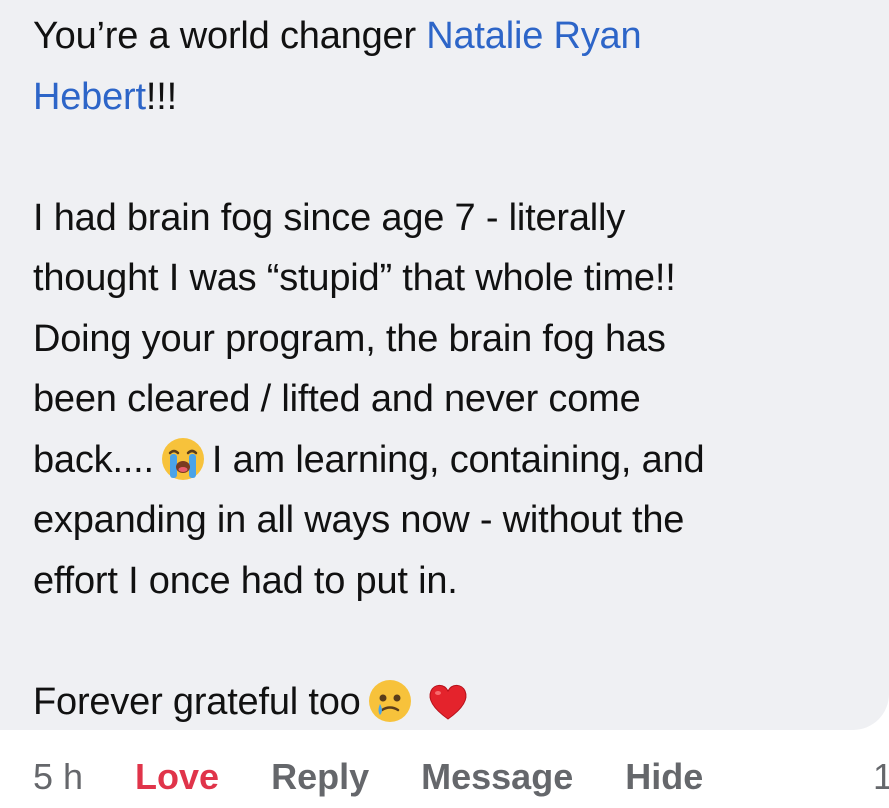  What do you see at coordinates (183, 459) in the screenshot?
I see `loudly-crying-face-icon` at bounding box center [183, 459].